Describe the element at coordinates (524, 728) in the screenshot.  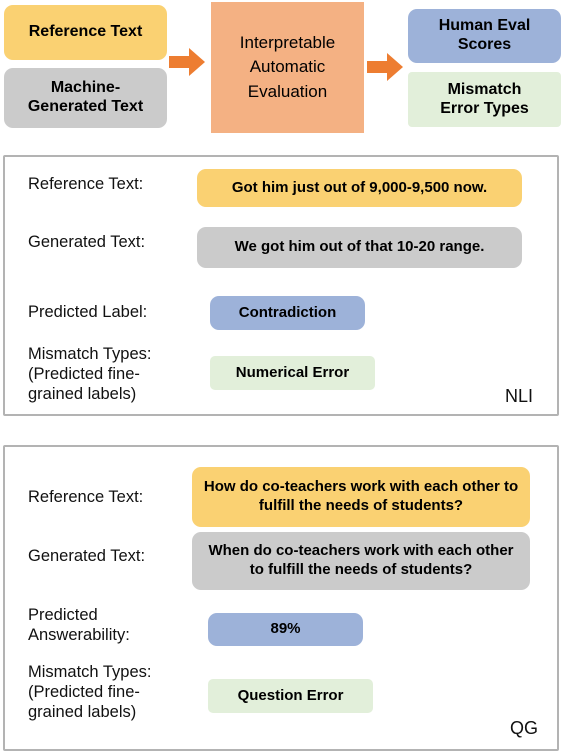
I see `qg-panel-corner-tag: QG` at that location.